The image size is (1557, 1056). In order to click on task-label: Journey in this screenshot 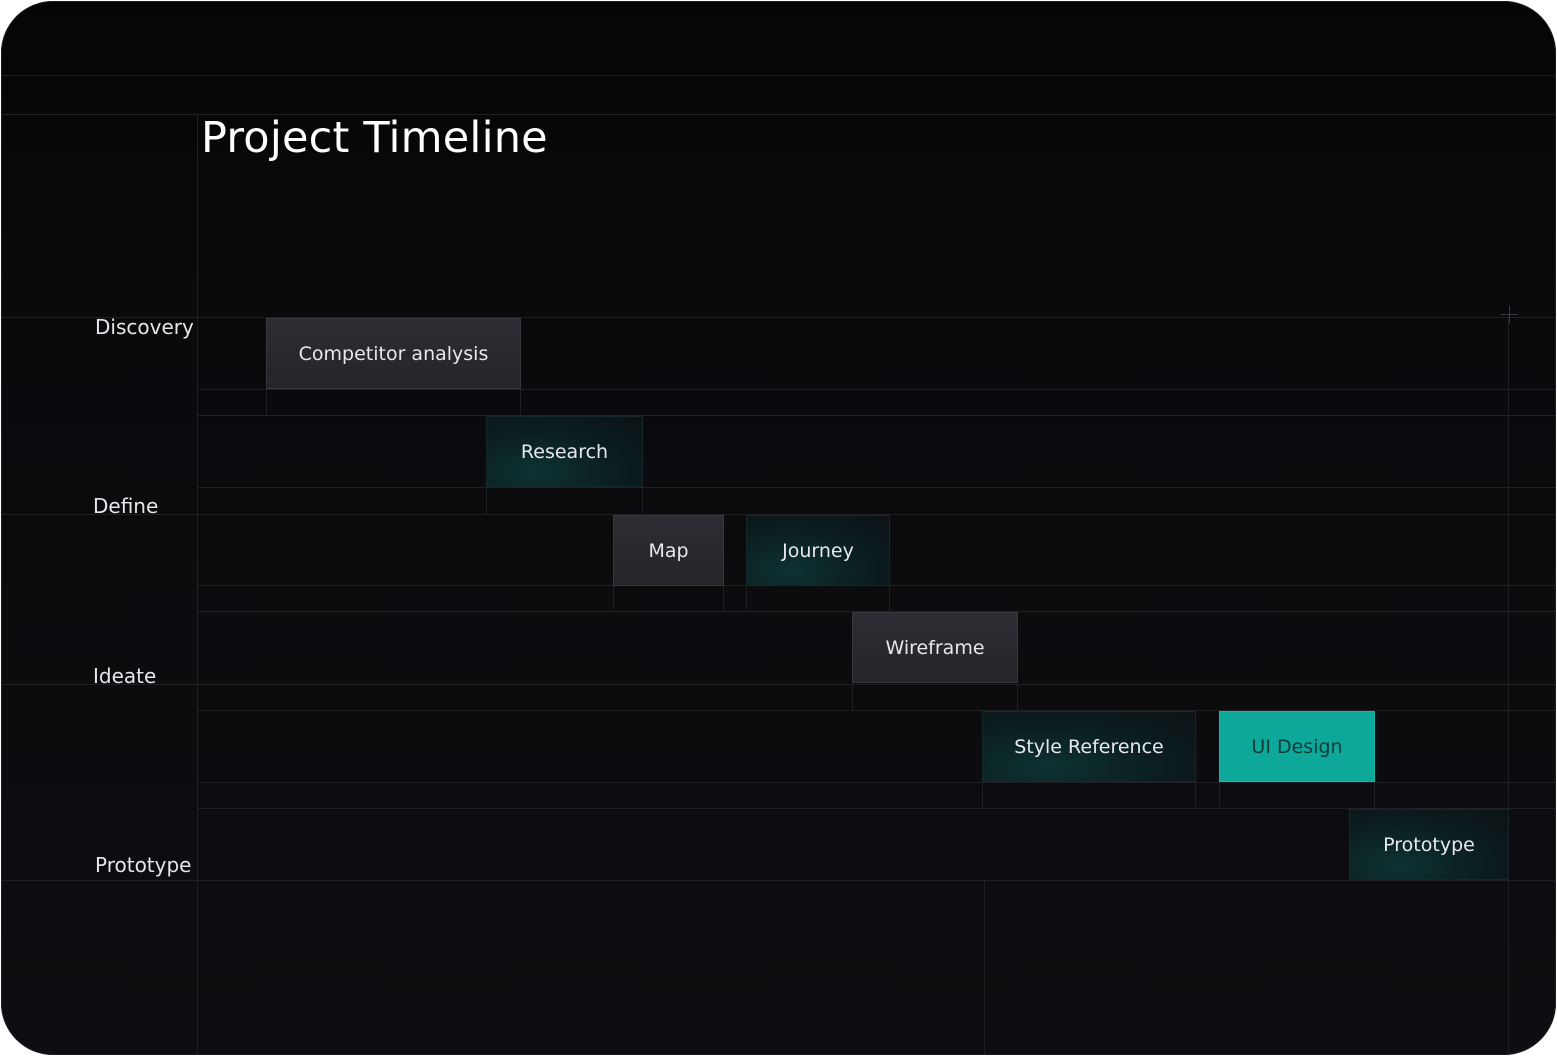, I will do `click(818, 550)`.